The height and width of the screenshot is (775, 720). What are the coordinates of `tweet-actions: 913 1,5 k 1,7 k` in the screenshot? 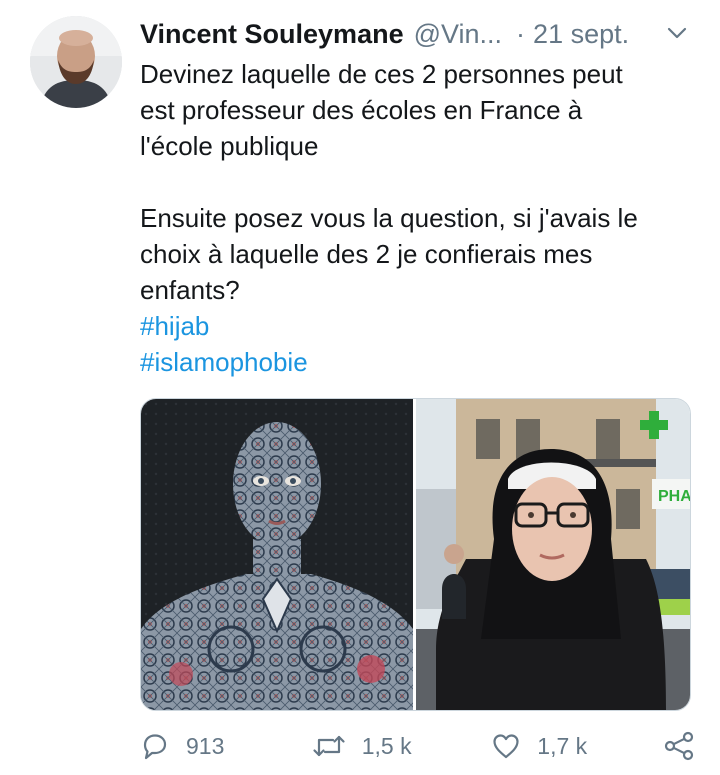 It's located at (417, 746).